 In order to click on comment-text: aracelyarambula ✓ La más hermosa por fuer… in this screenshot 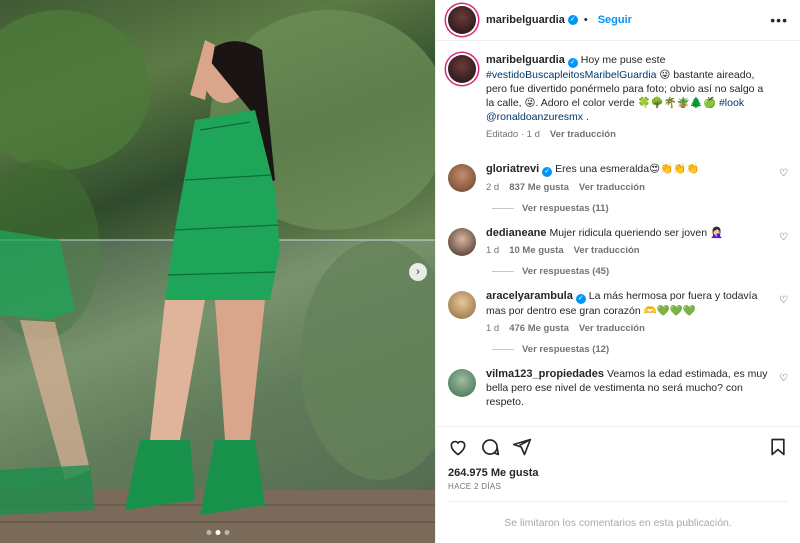, I will do `click(629, 303)`.